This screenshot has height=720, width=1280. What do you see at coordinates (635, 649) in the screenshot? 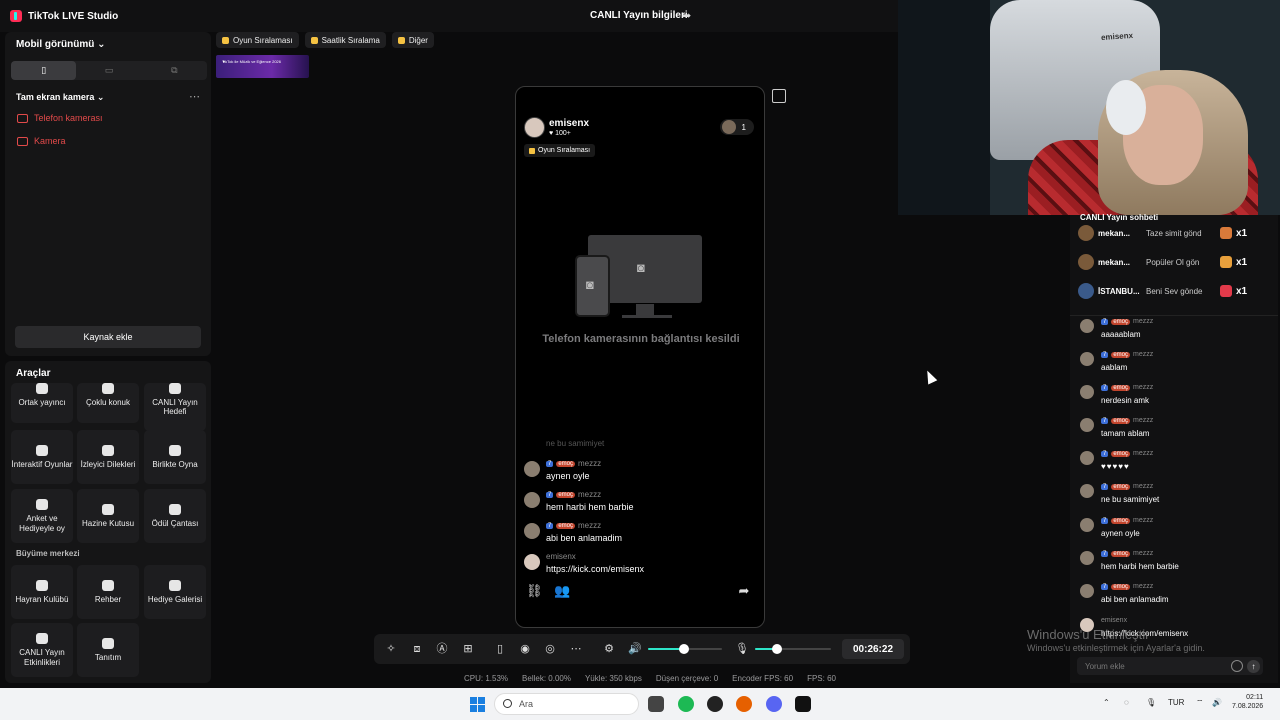
I see `speaker-icon: 🔊` at bounding box center [635, 649].